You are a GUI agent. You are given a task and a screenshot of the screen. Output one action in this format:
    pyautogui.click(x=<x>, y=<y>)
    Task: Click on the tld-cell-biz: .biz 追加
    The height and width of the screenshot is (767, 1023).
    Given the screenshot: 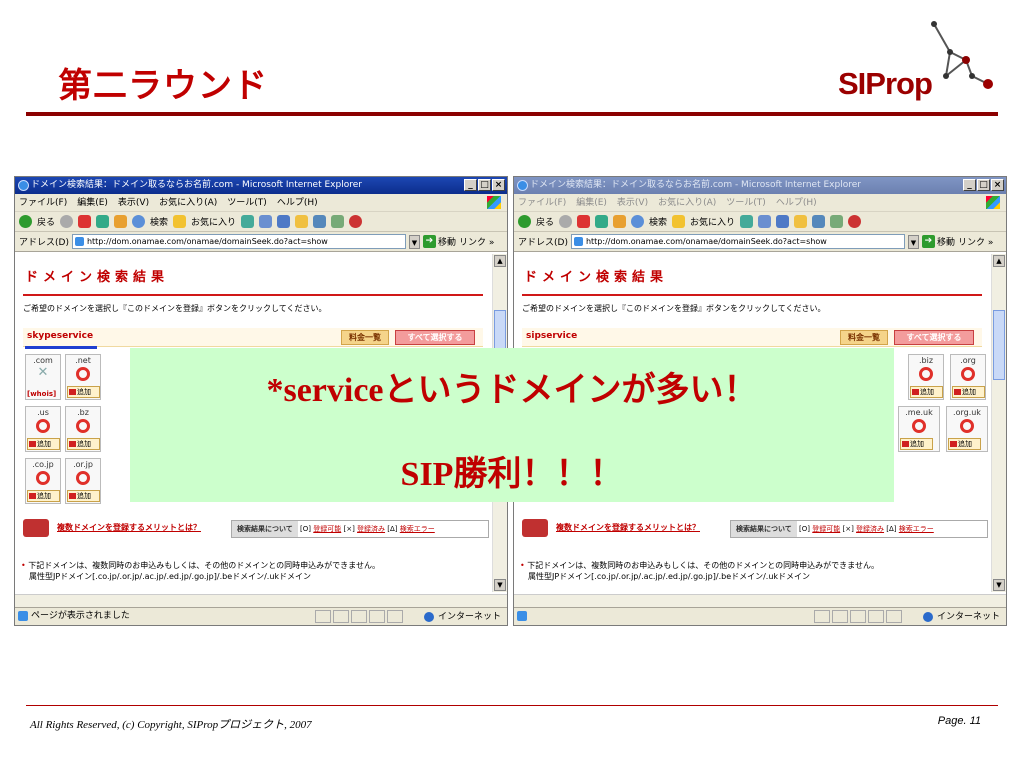 What is the action you would take?
    pyautogui.click(x=926, y=377)
    